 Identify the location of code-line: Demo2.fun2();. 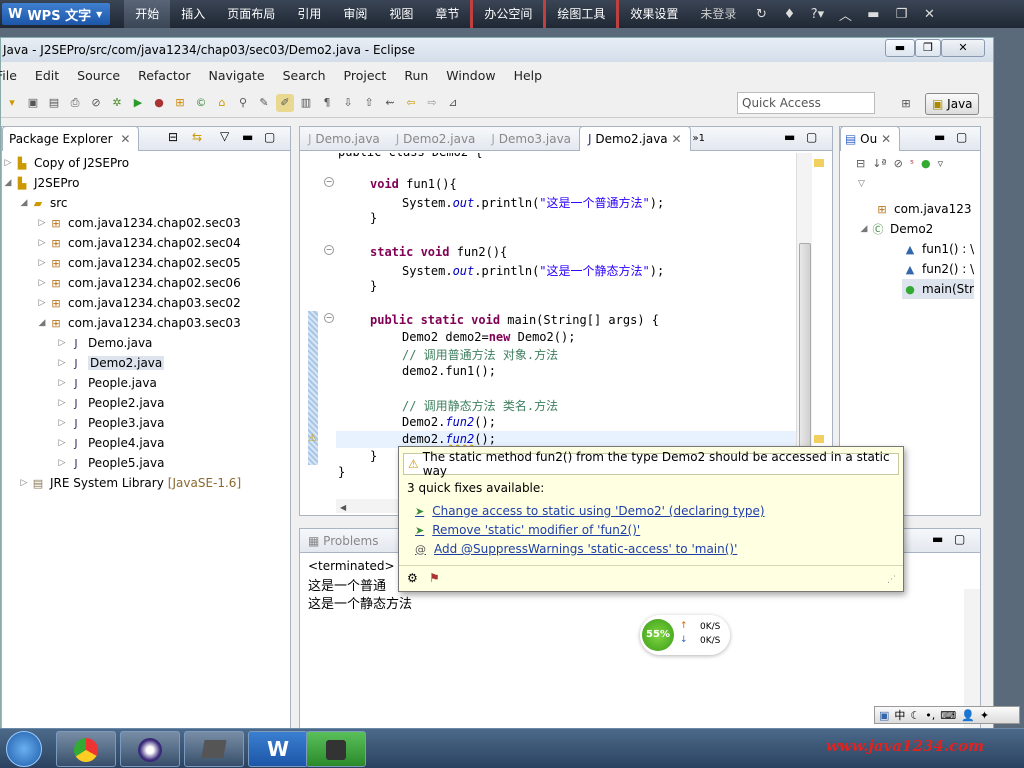
(449, 422).